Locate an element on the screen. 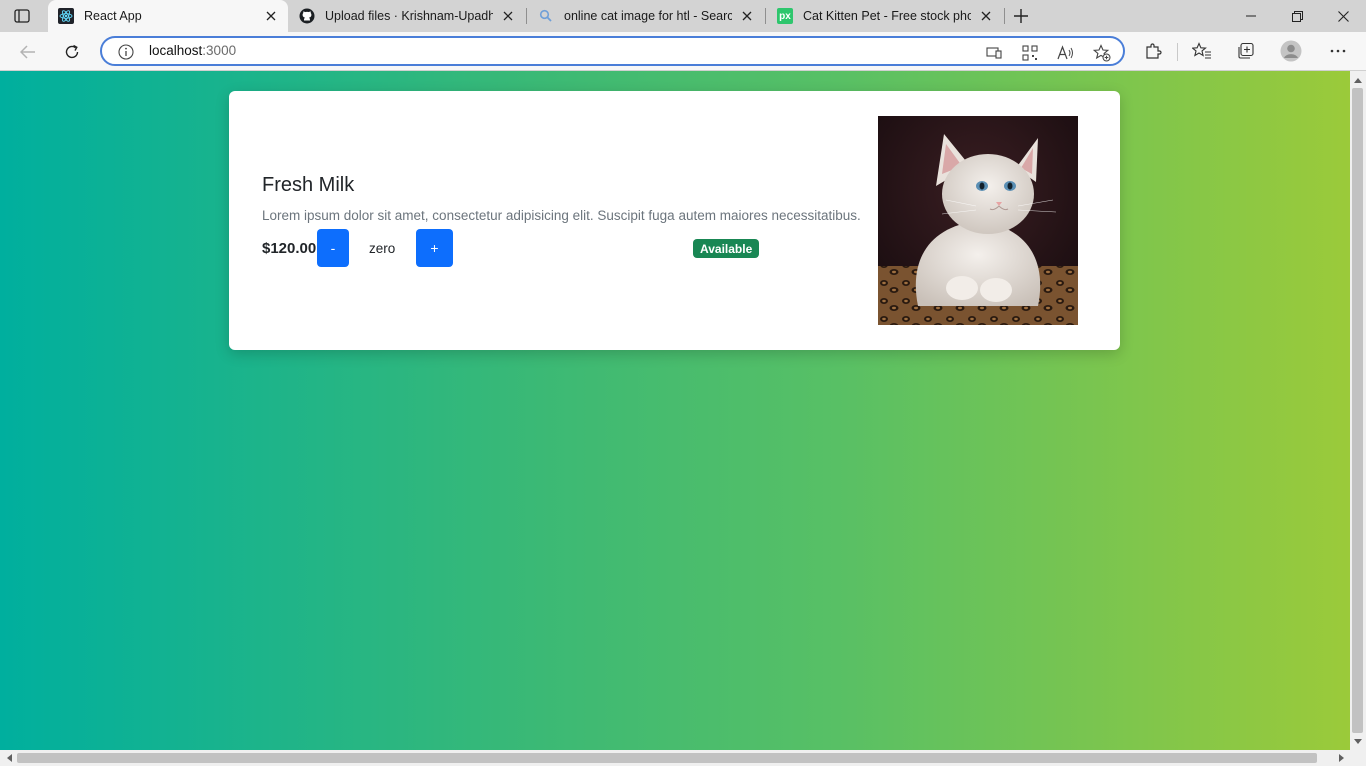 The image size is (1366, 768). scroll-right-icon is located at coordinates (1341, 758).